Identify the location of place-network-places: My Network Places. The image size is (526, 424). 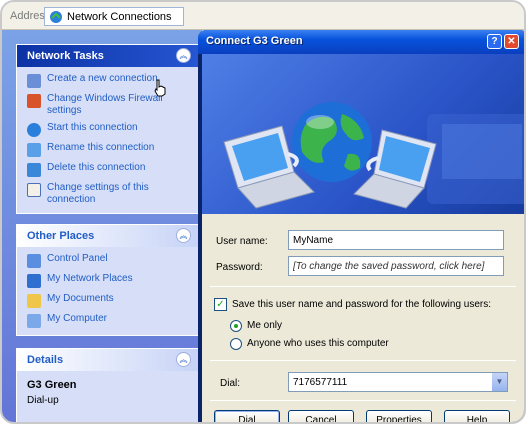
(109, 280).